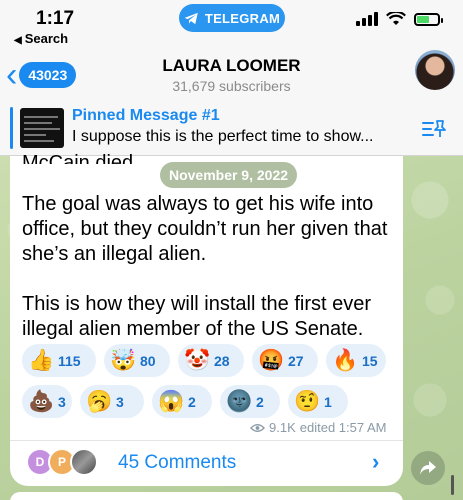 The width and height of the screenshot is (463, 500). Describe the element at coordinates (228, 175) in the screenshot. I see `date-separator: November 9, 2022` at that location.